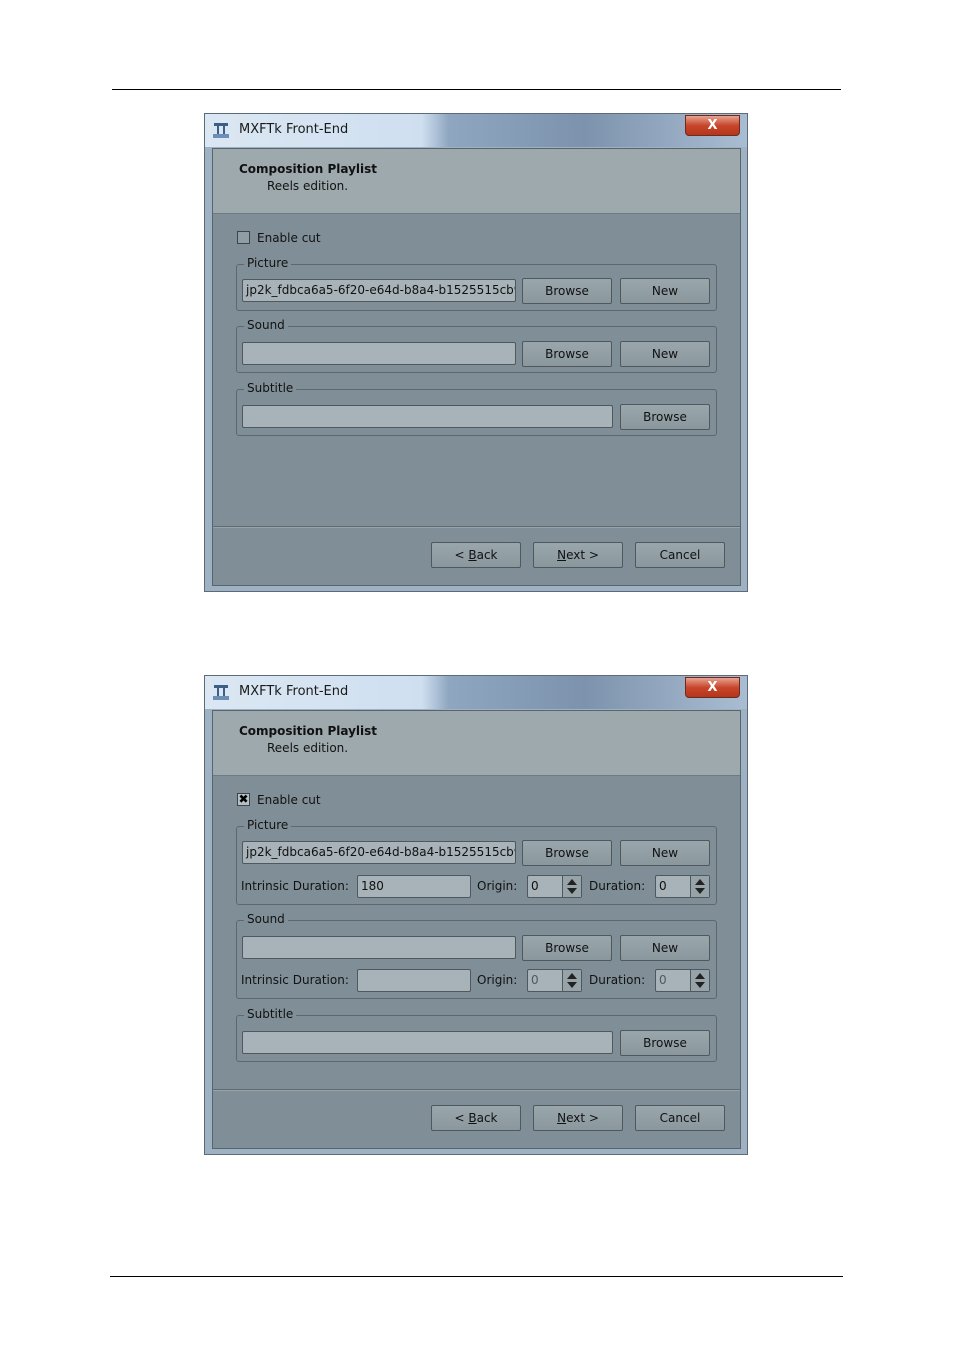  Describe the element at coordinates (476, 1276) in the screenshot. I see `bottom-rule` at that location.